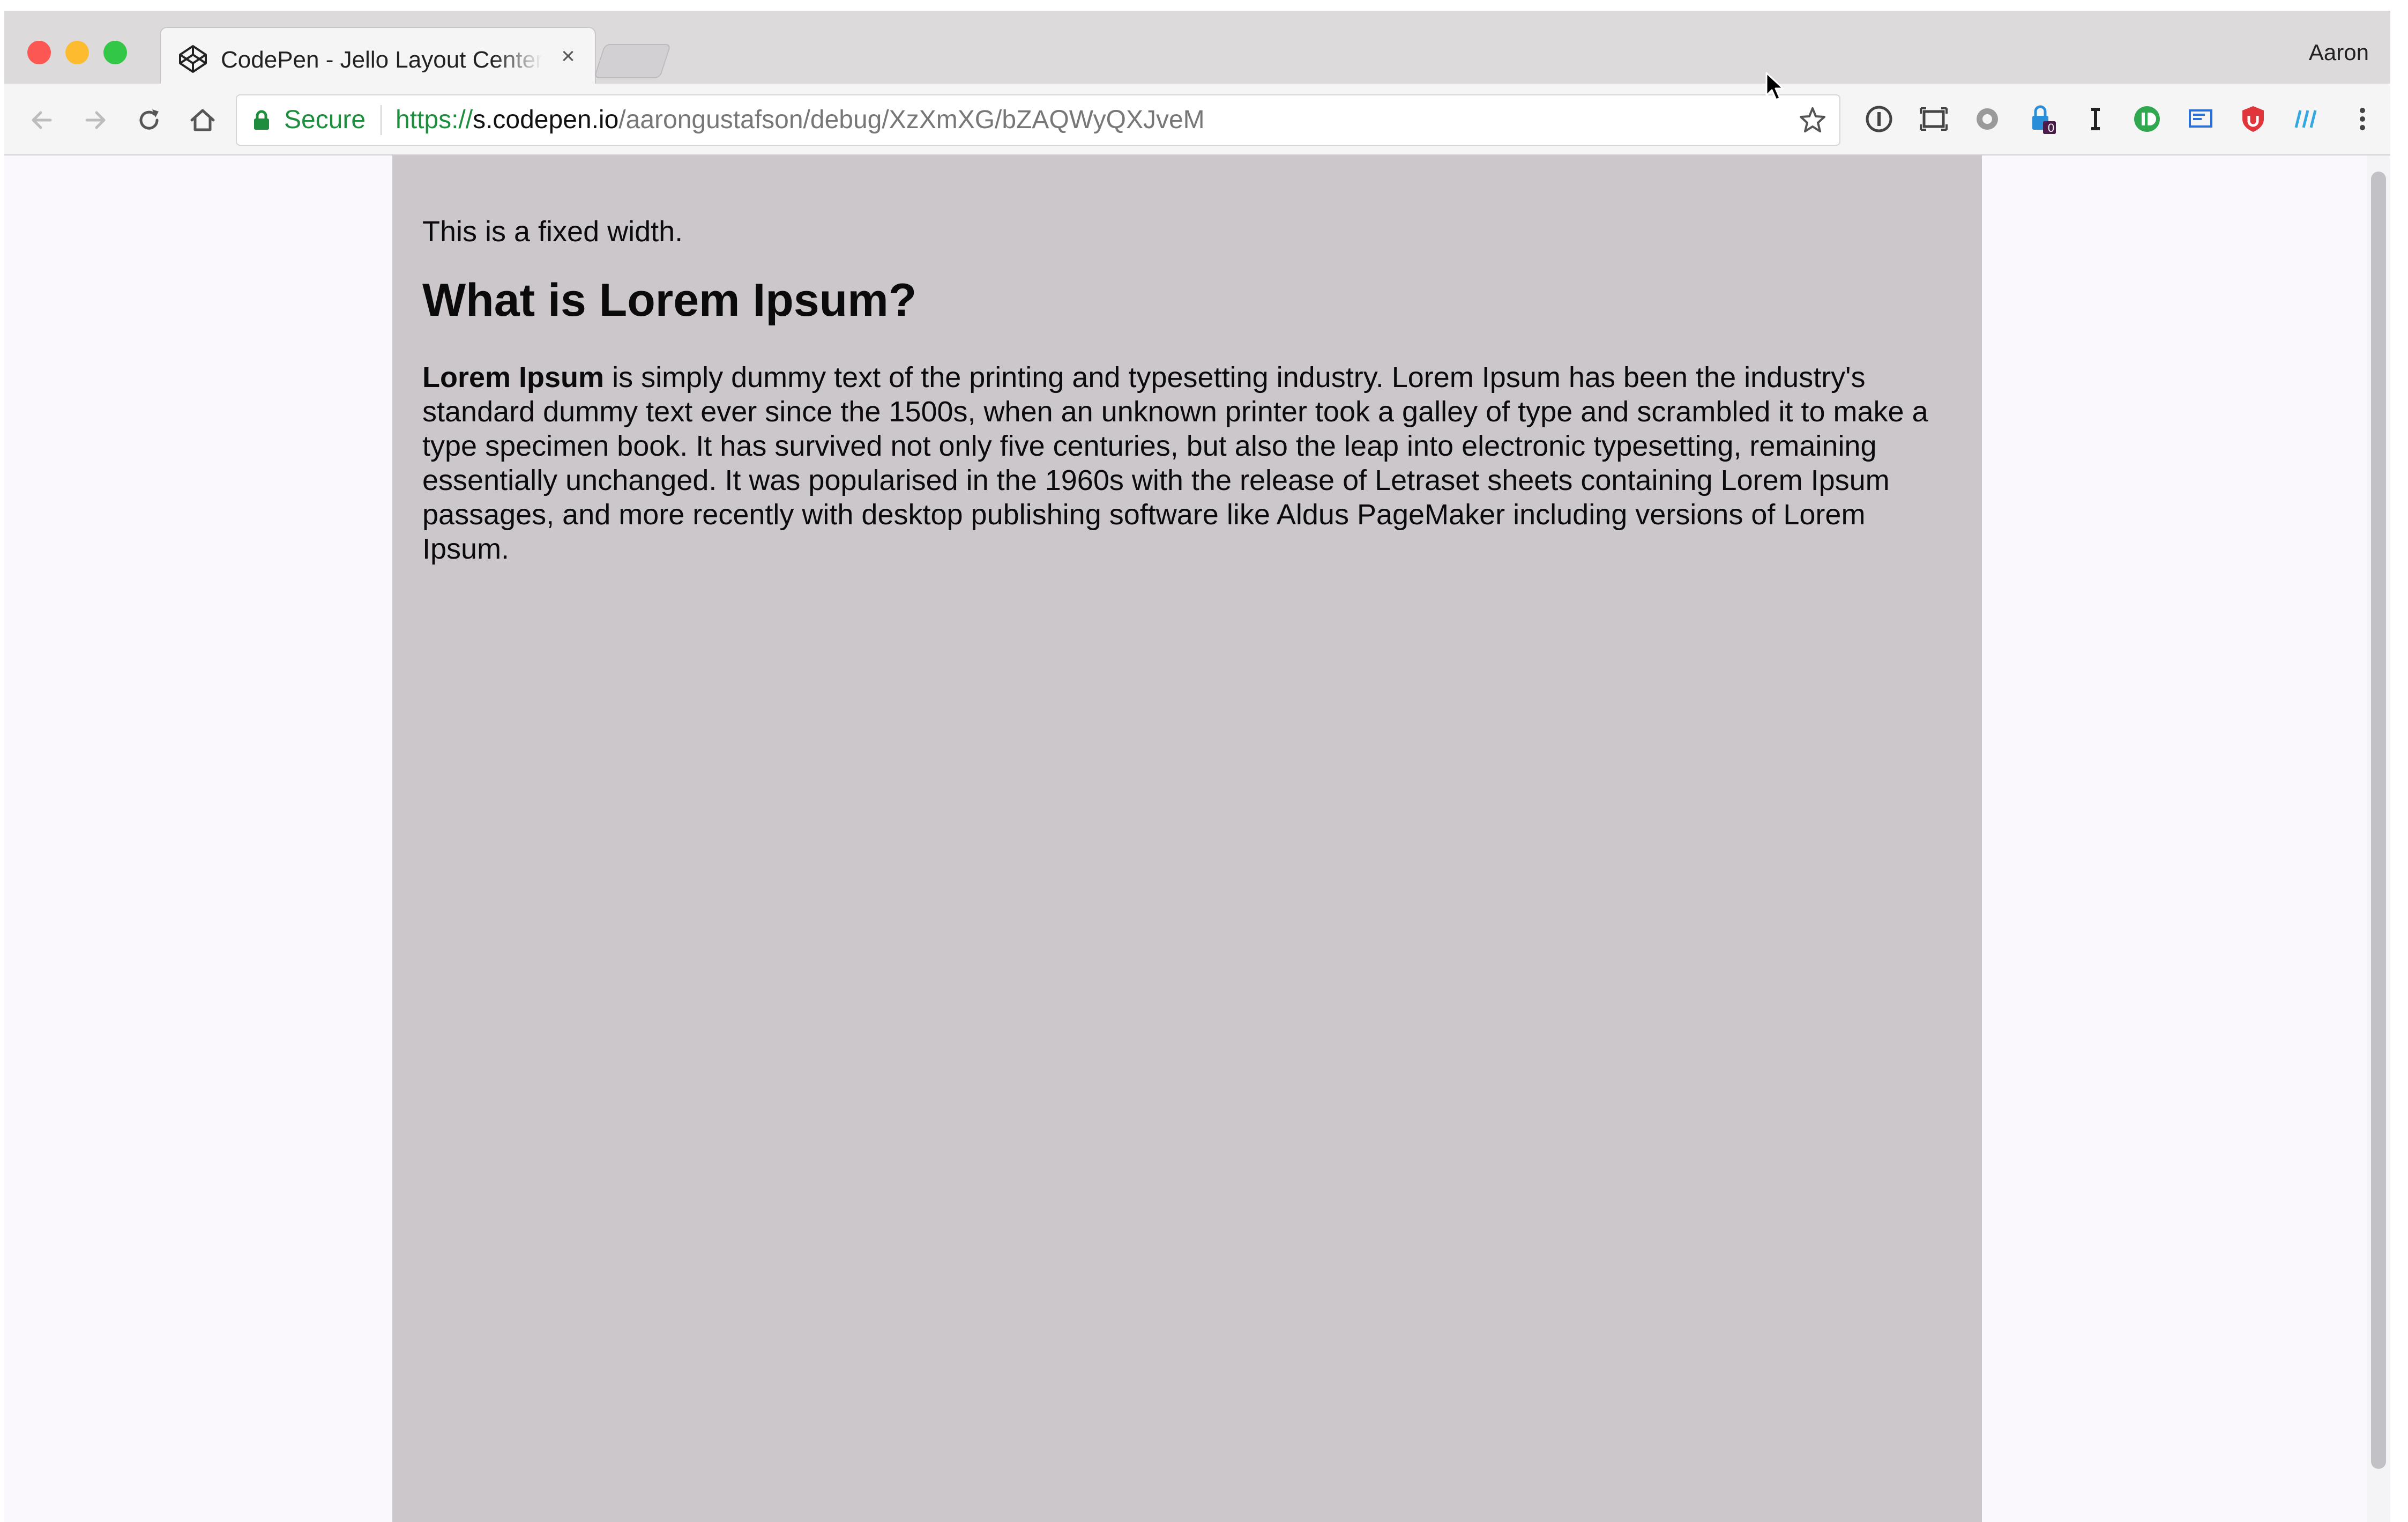 Image resolution: width=2408 pixels, height=1522 pixels. I want to click on secure-label: Secure, so click(325, 120).